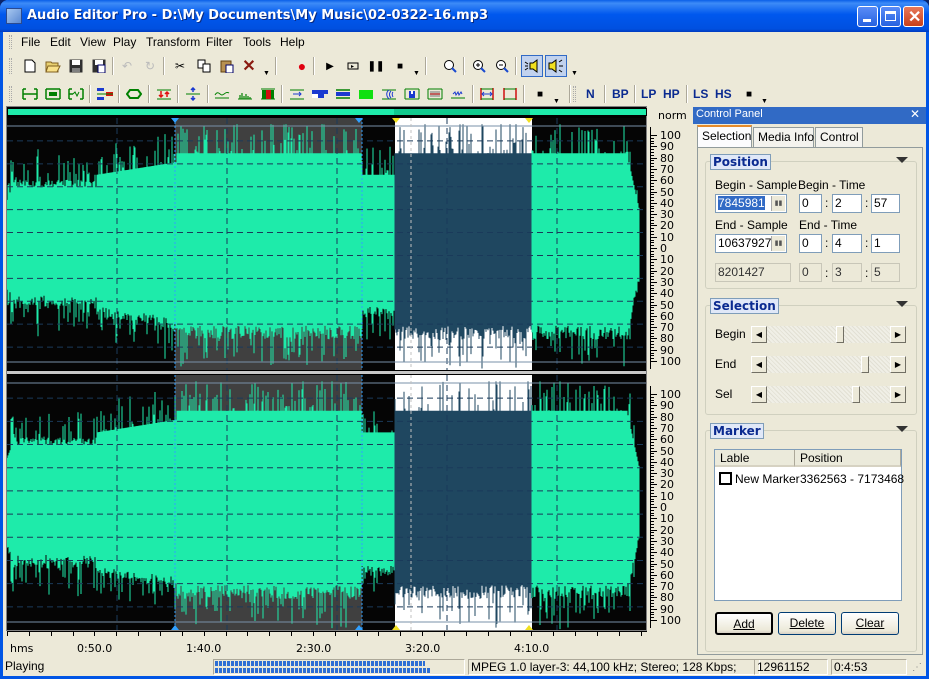  What do you see at coordinates (93, 42) in the screenshot?
I see `menu-view: View` at bounding box center [93, 42].